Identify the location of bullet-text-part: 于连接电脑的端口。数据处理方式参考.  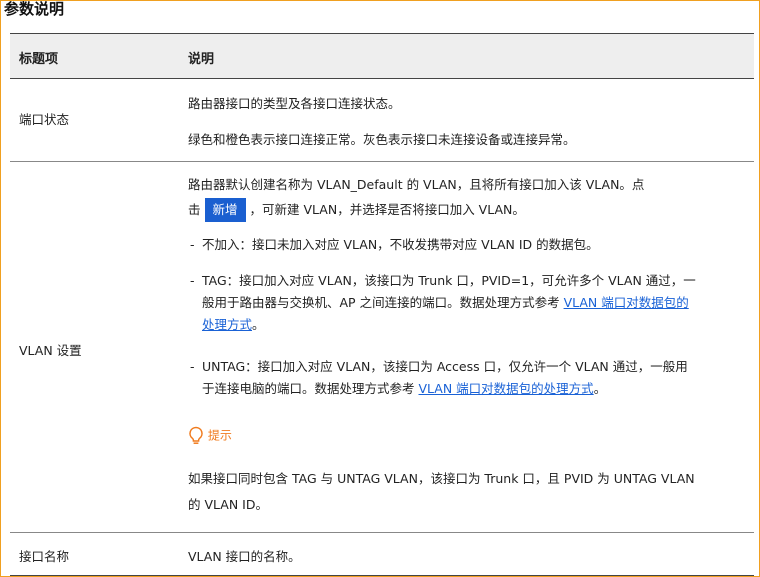
(308, 388).